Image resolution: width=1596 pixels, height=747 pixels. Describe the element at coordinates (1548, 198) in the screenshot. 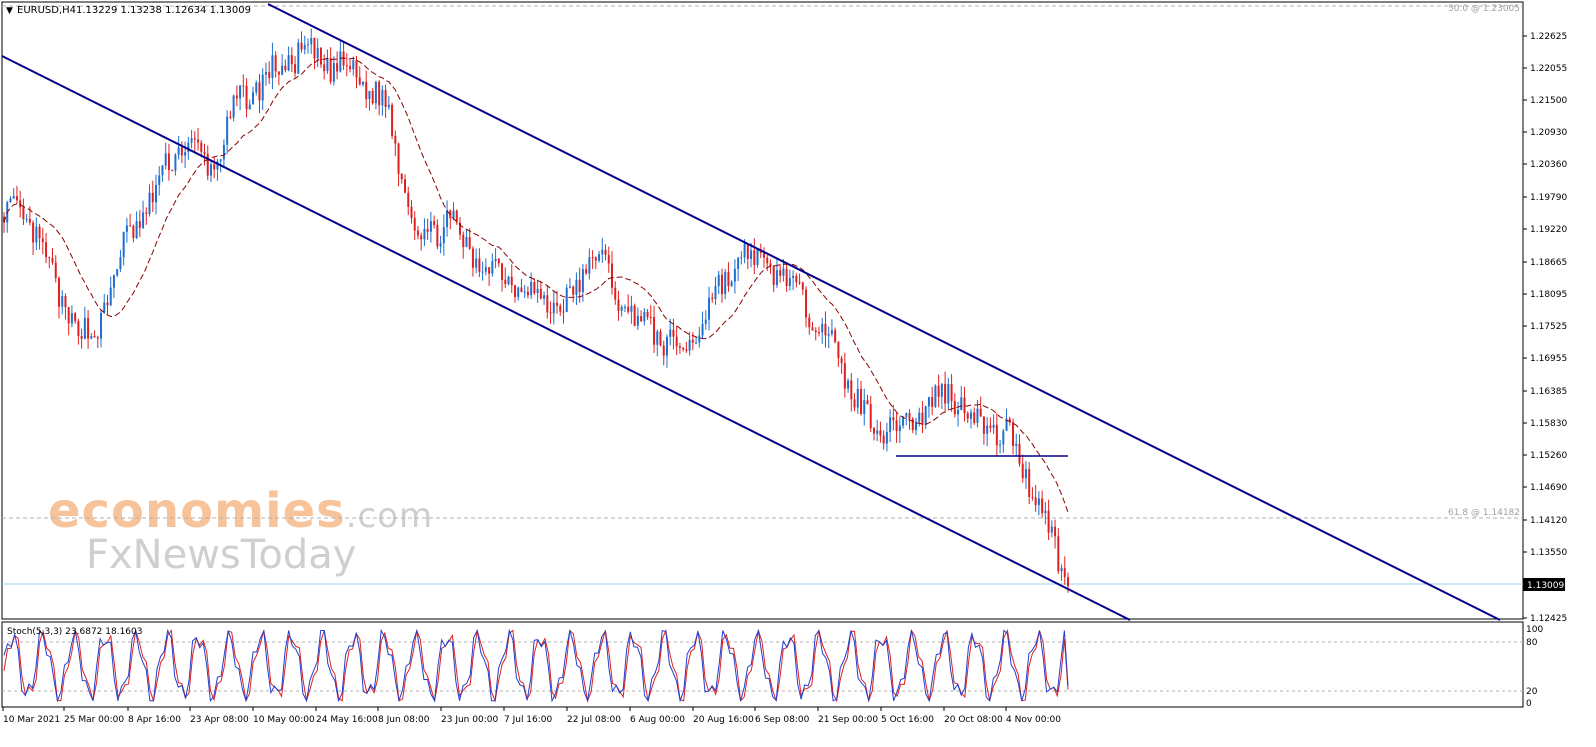

I see `price-axis-label: 1.19790` at that location.